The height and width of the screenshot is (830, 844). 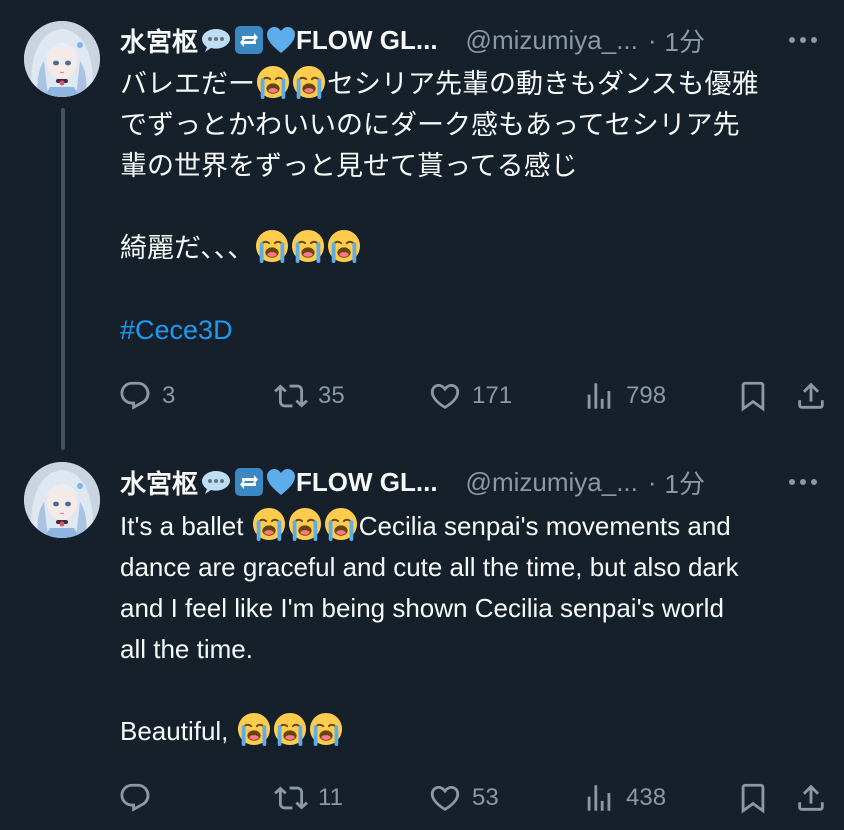 What do you see at coordinates (543, 84) in the screenshot?
I see `text-line: セシリア先輩の動きもダンスも優雅` at bounding box center [543, 84].